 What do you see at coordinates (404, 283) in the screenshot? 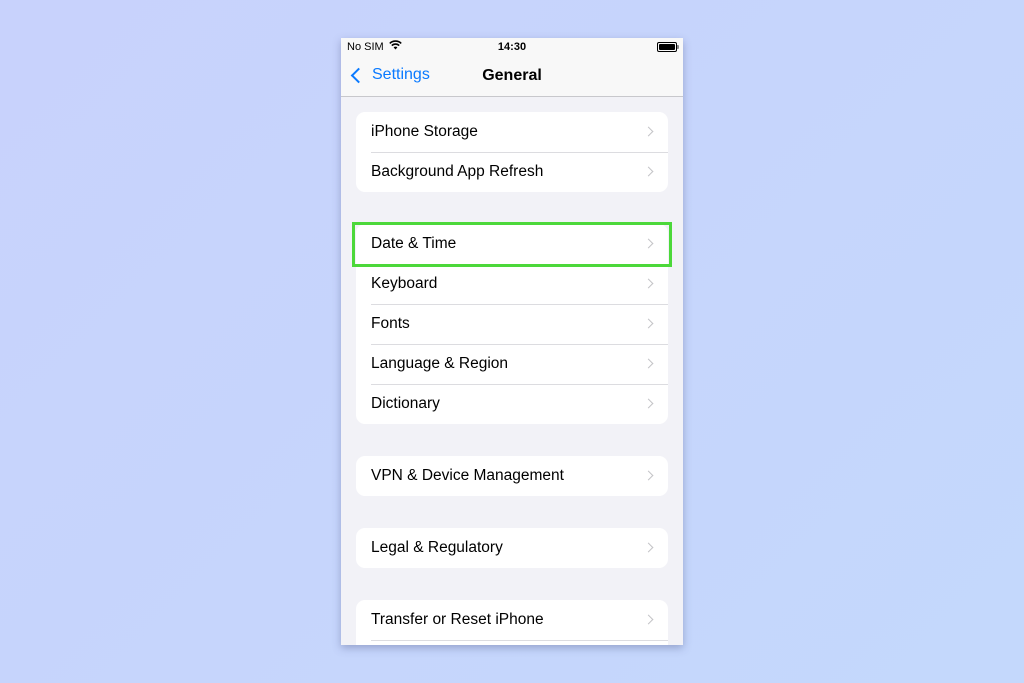
I see `row-label: Keyboard` at bounding box center [404, 283].